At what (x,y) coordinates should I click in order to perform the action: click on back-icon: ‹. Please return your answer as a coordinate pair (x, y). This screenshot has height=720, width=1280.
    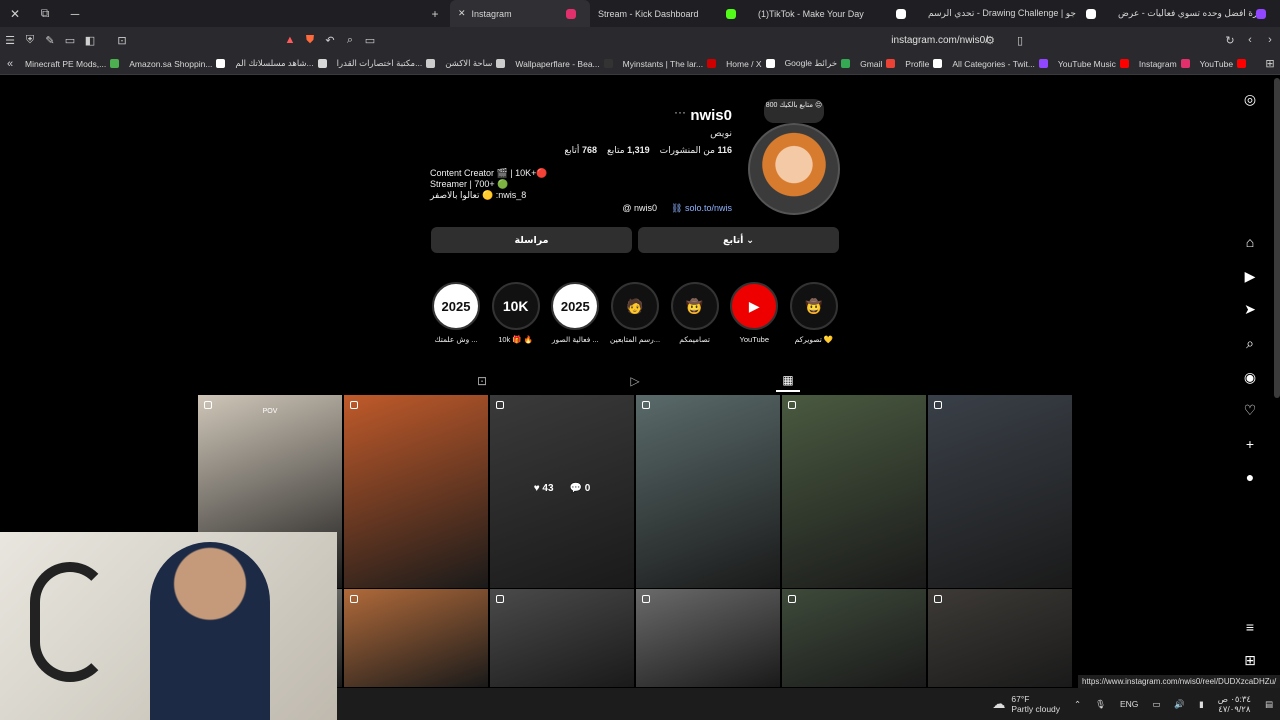
    Looking at the image, I should click on (1250, 40).